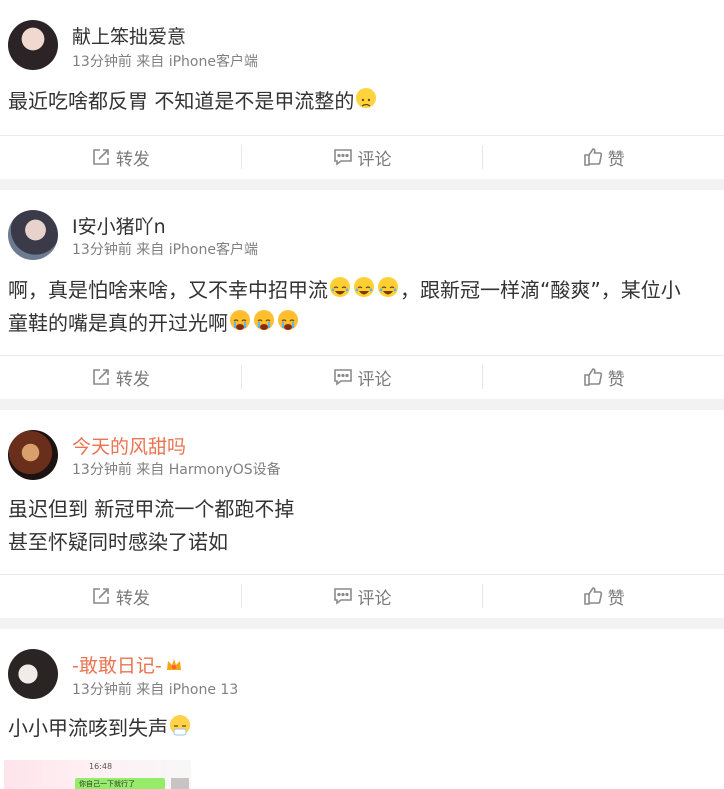 This screenshot has width=724, height=789. What do you see at coordinates (540, 290) in the screenshot?
I see `post-text: ，跟新冠一样滴“酸爽”，某位小` at bounding box center [540, 290].